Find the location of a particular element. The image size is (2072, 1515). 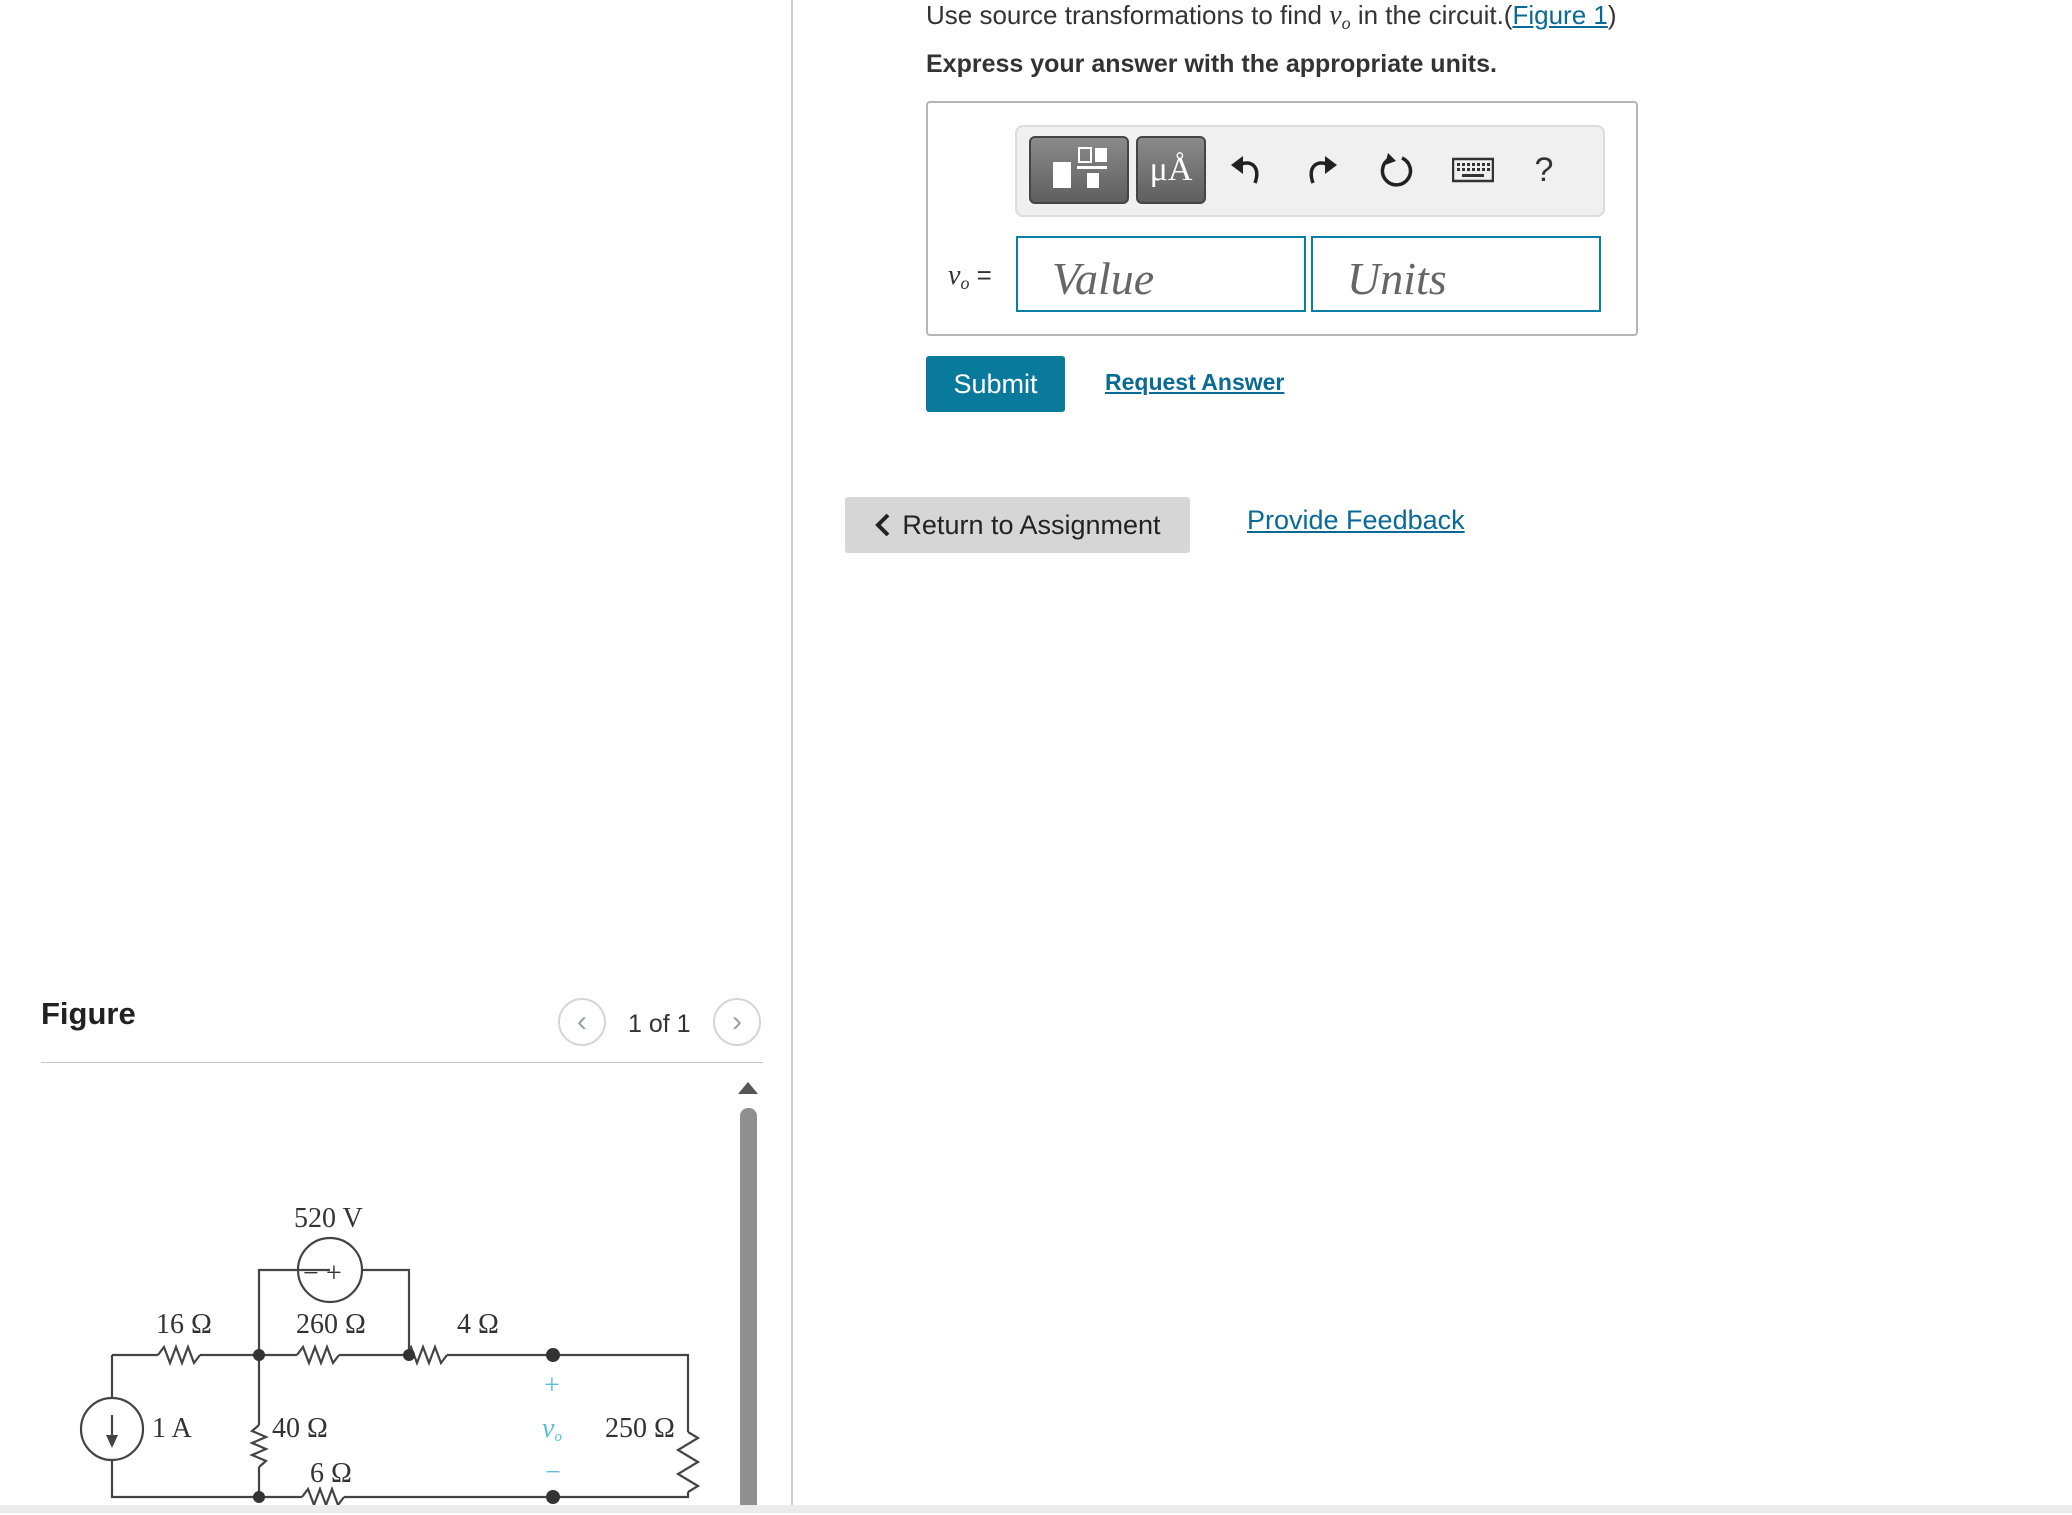

help-button: ? is located at coordinates (1544, 170).